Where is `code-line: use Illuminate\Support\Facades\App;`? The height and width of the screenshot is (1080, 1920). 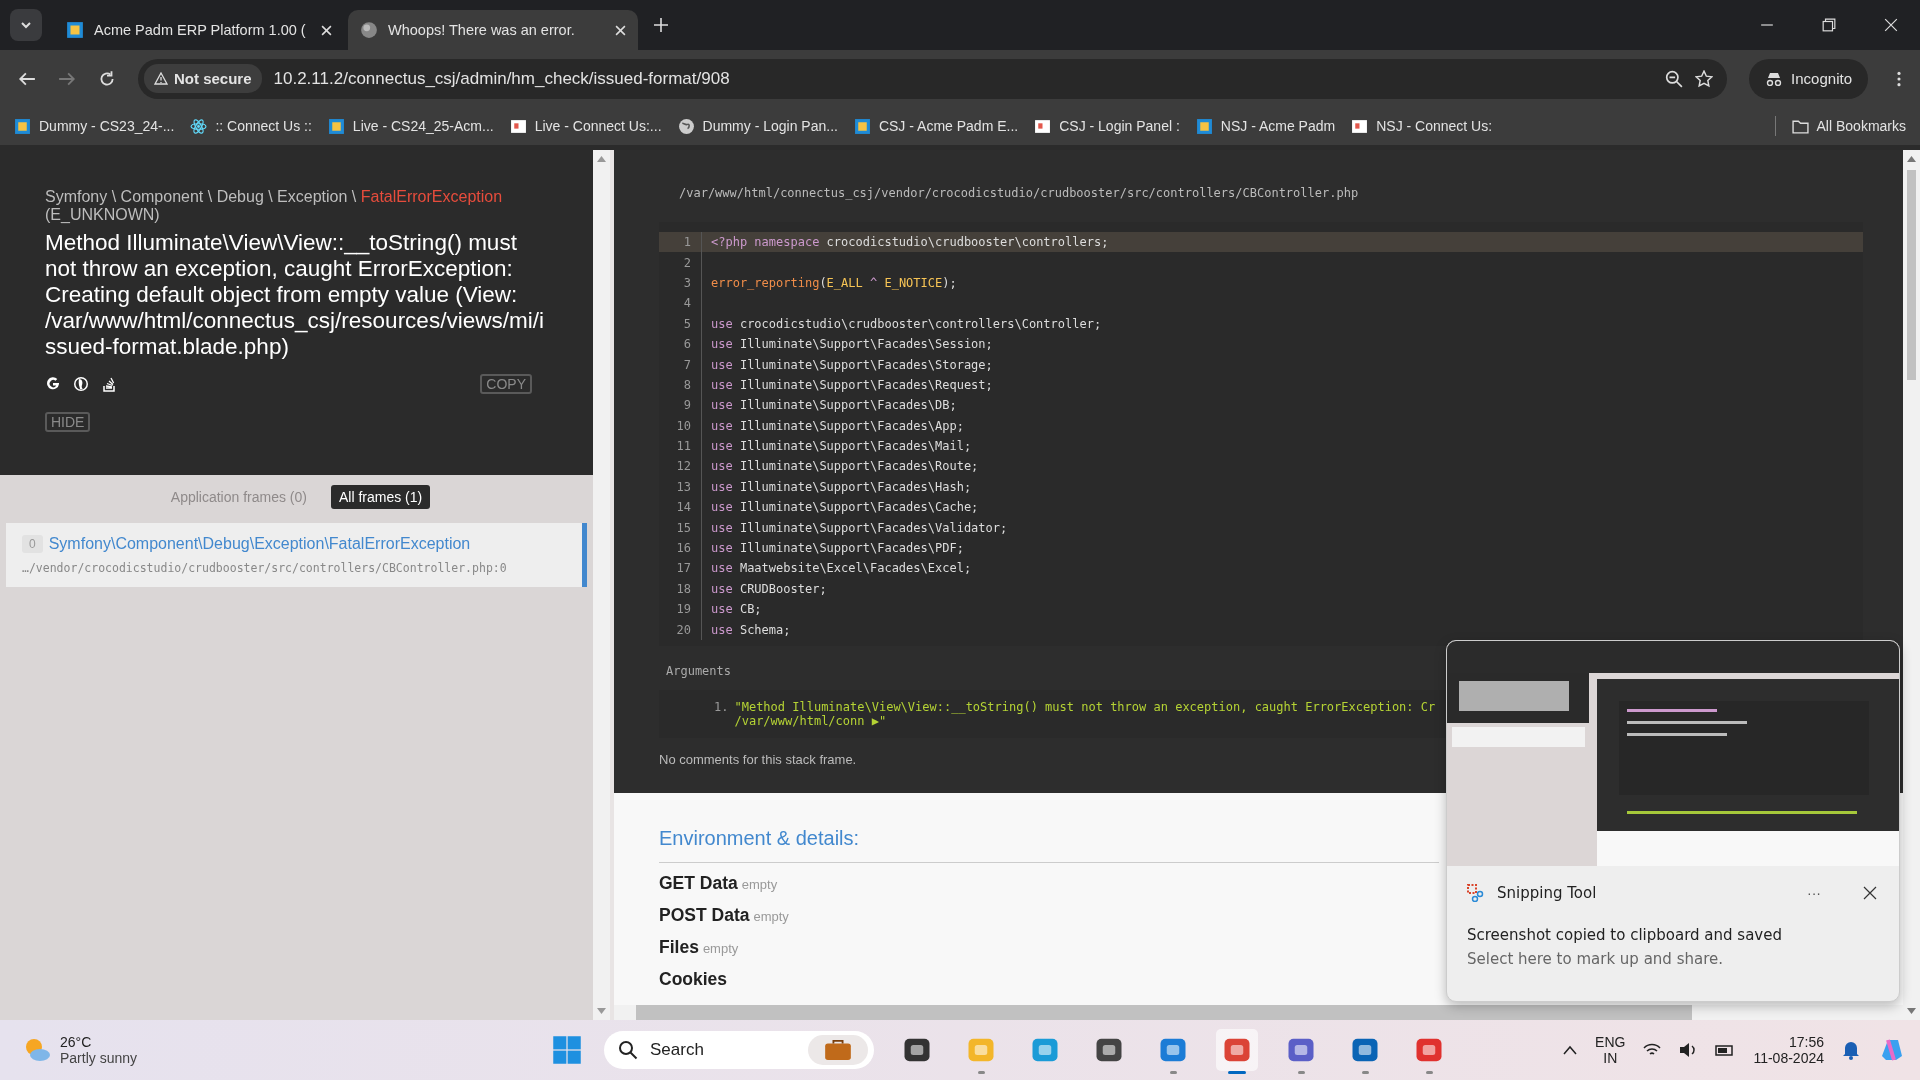 code-line: use Illuminate\Support\Facades\App; is located at coordinates (837, 425).